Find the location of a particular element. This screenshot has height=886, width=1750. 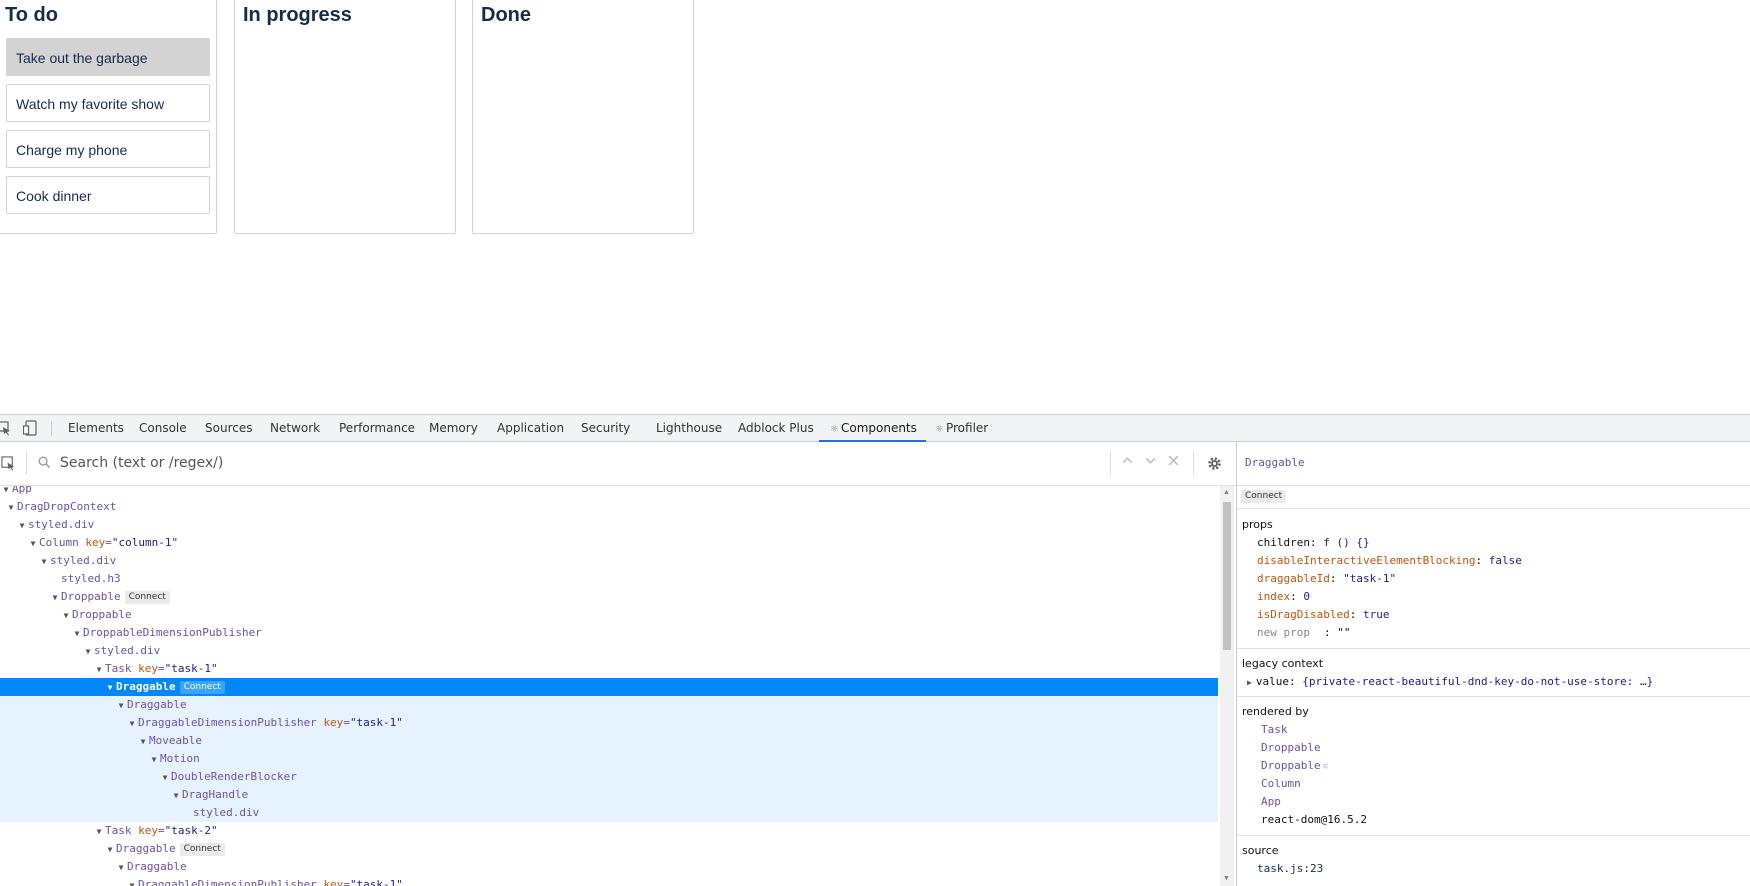

chevron-up-icon is located at coordinates (1127, 462).